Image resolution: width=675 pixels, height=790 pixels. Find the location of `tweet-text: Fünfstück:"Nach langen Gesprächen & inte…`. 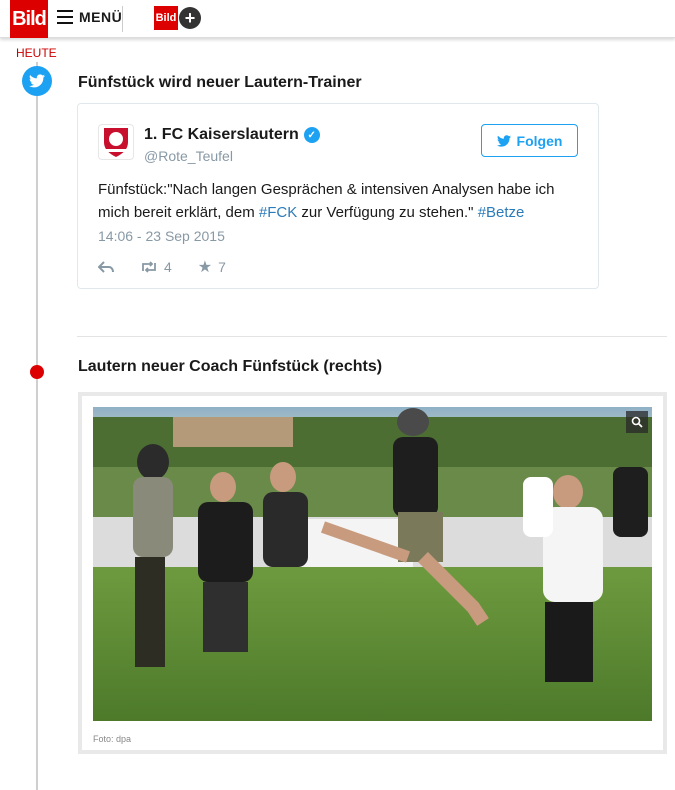

tweet-text: Fünfstück:"Nach langen Gesprächen & inte… is located at coordinates (343, 201).